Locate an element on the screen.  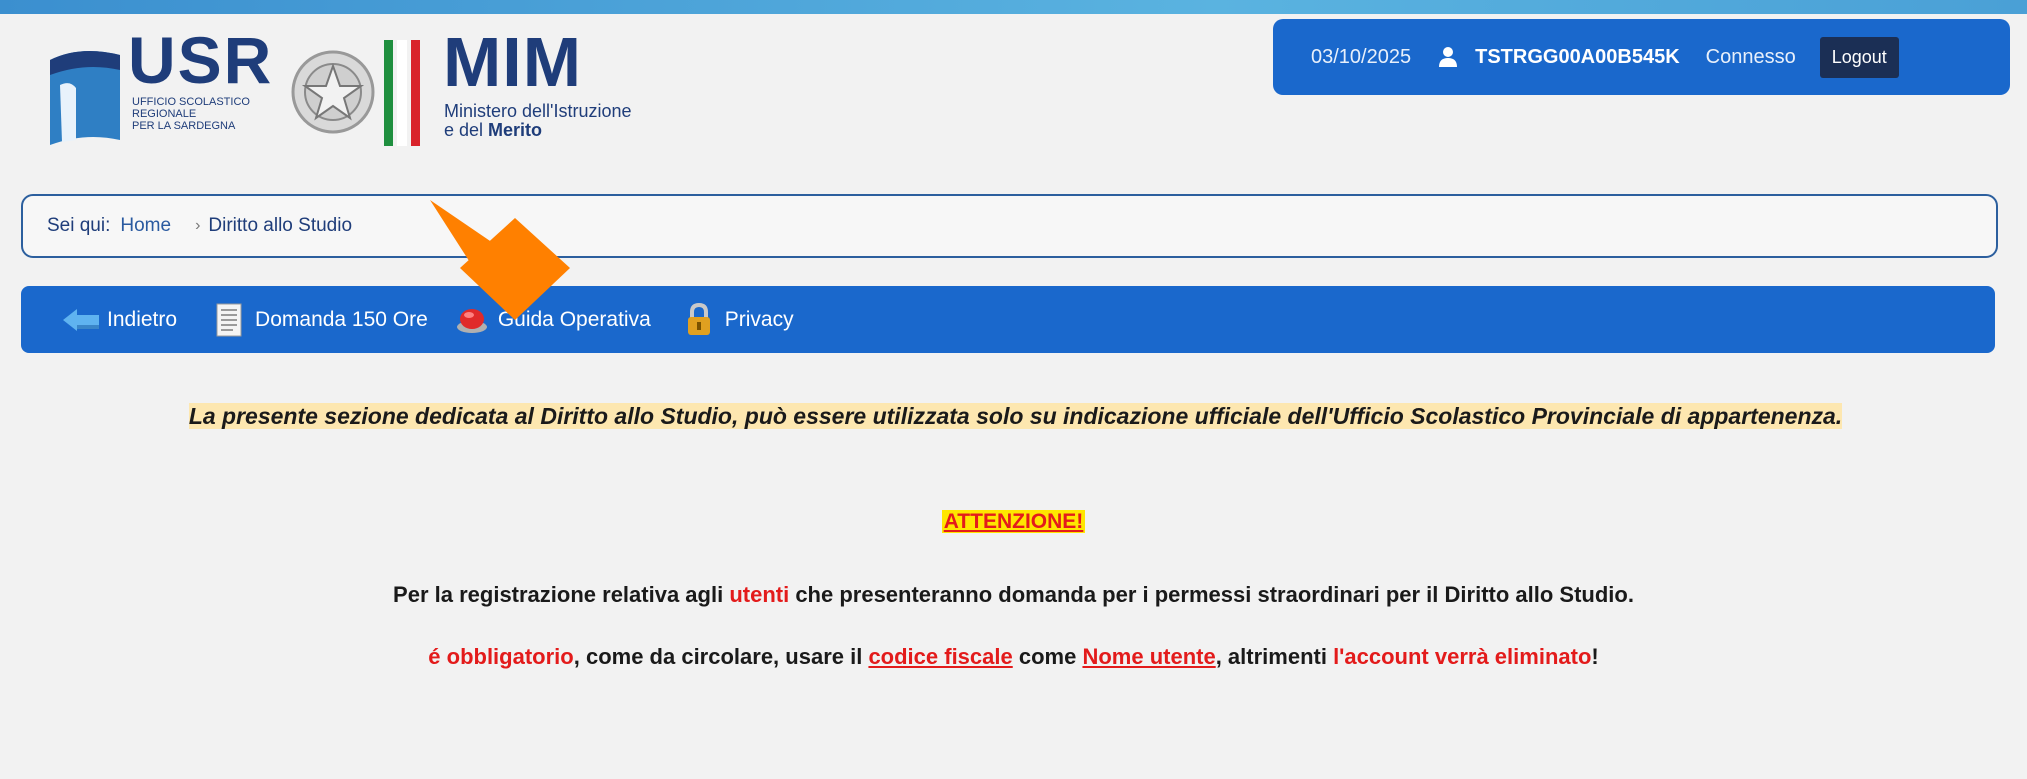
attention-heading: ATTENZIONE! is located at coordinates (1013, 521).